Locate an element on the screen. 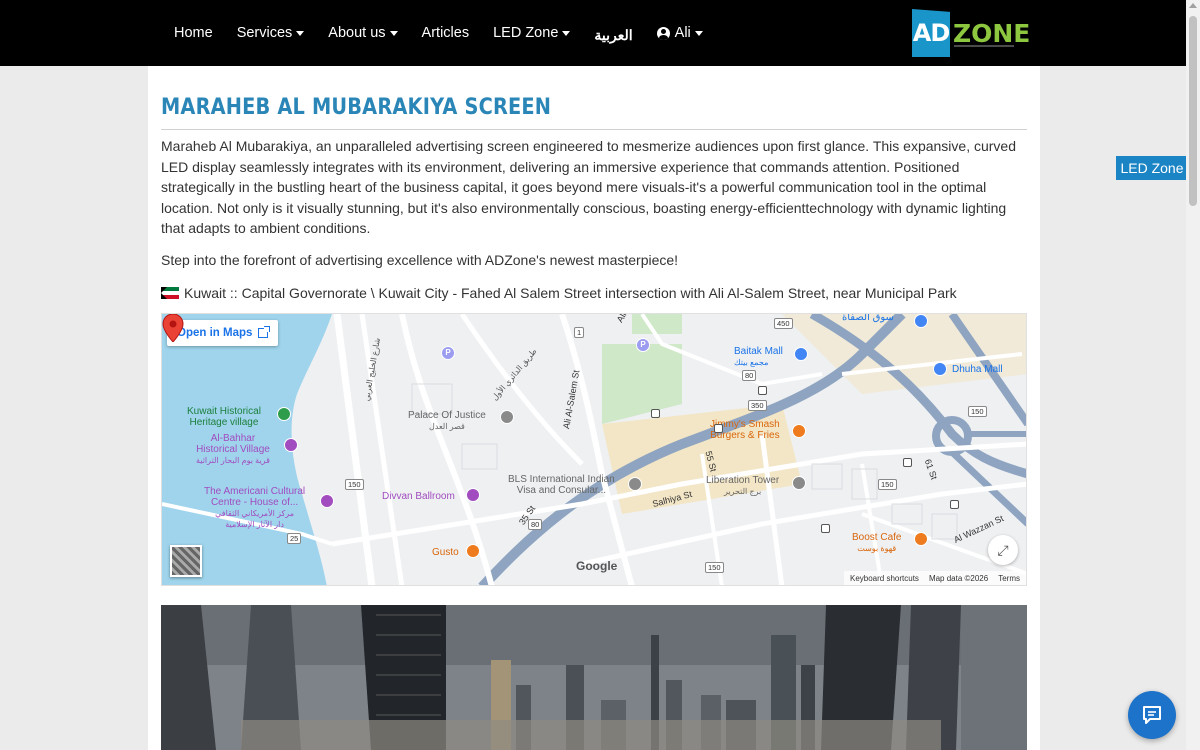 This screenshot has height=750, width=1200. satellite-toggle-button is located at coordinates (186, 561).